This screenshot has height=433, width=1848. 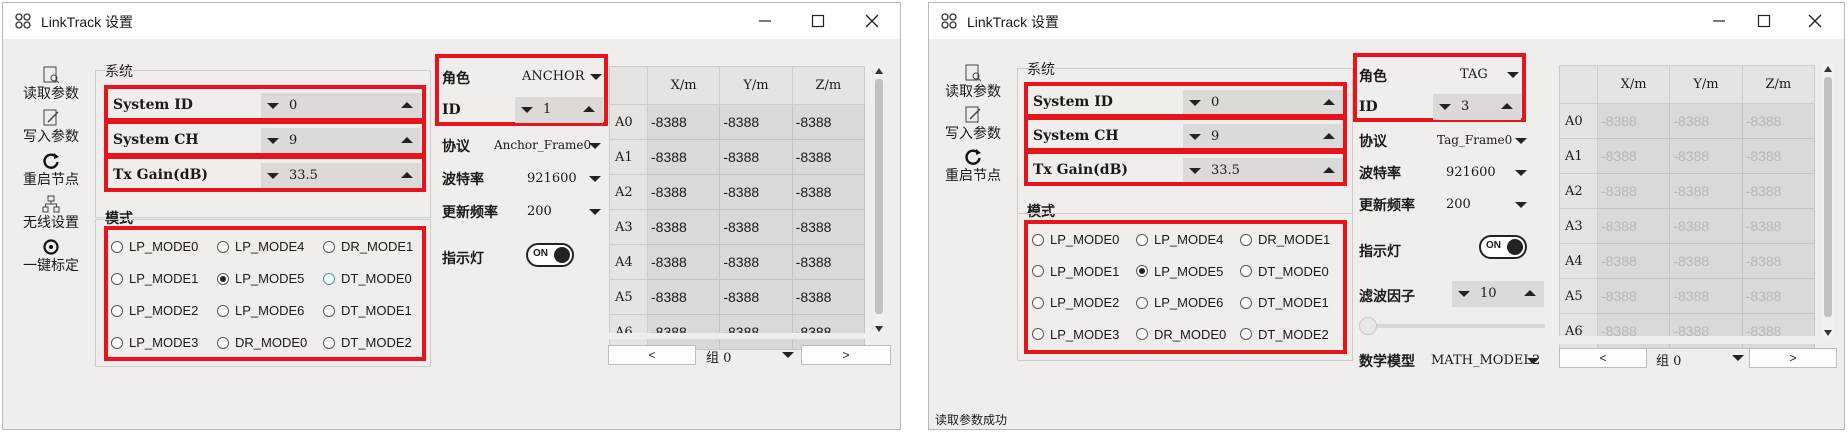 What do you see at coordinates (260, 310) in the screenshot?
I see `mode-radio-lp-mode6: LP_MODE6` at bounding box center [260, 310].